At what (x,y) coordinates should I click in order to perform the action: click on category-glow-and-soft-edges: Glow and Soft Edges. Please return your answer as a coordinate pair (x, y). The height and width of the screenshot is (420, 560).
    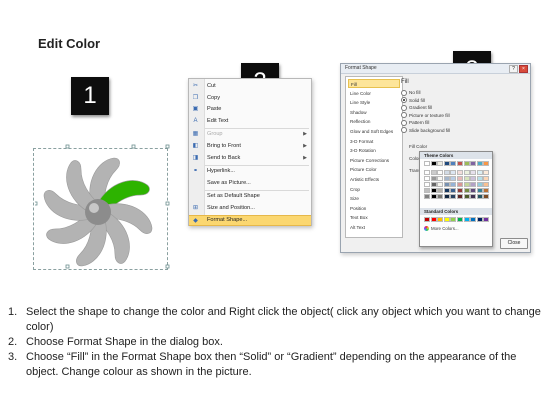
    Looking at the image, I should click on (374, 131).